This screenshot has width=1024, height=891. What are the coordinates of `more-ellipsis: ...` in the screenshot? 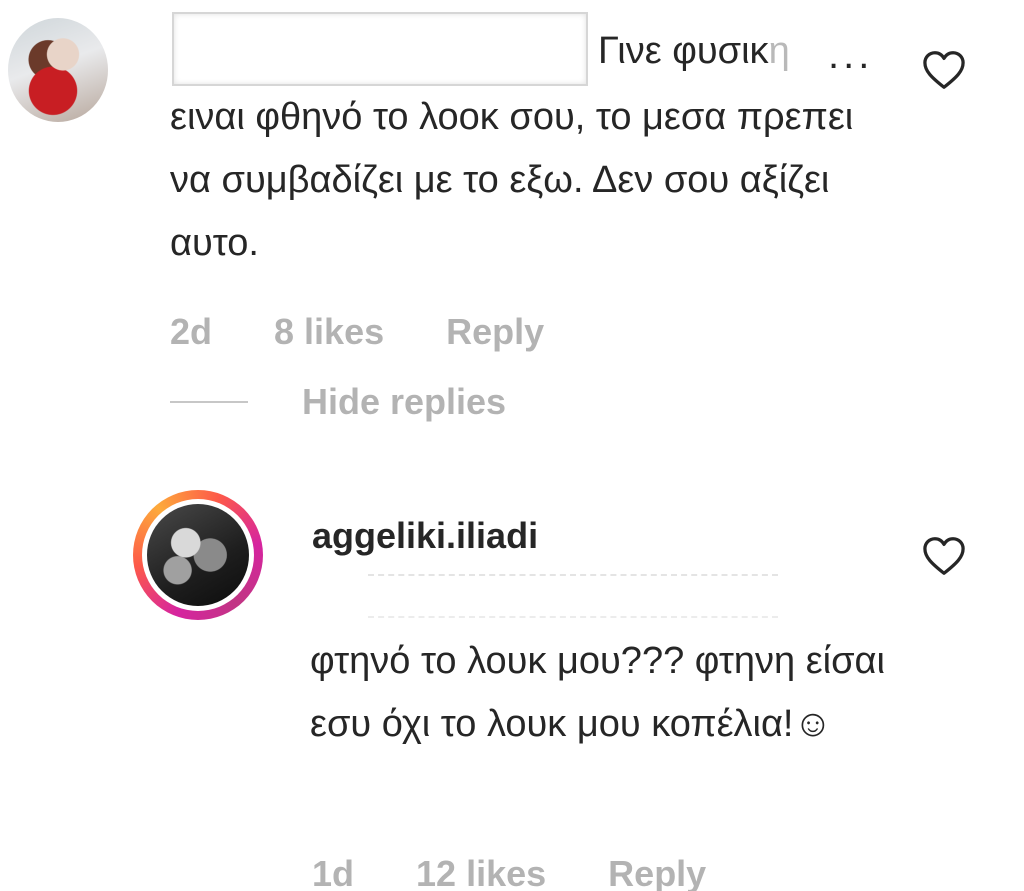 It's located at (850, 55).